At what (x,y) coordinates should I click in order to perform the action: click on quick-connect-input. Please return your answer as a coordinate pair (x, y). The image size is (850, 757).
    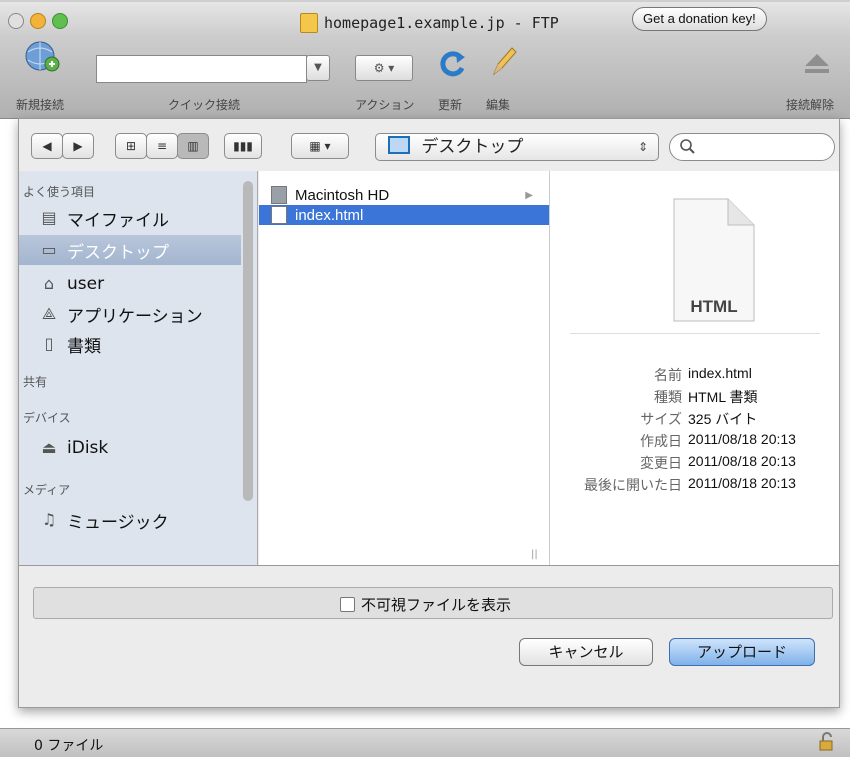
    Looking at the image, I should click on (201, 69).